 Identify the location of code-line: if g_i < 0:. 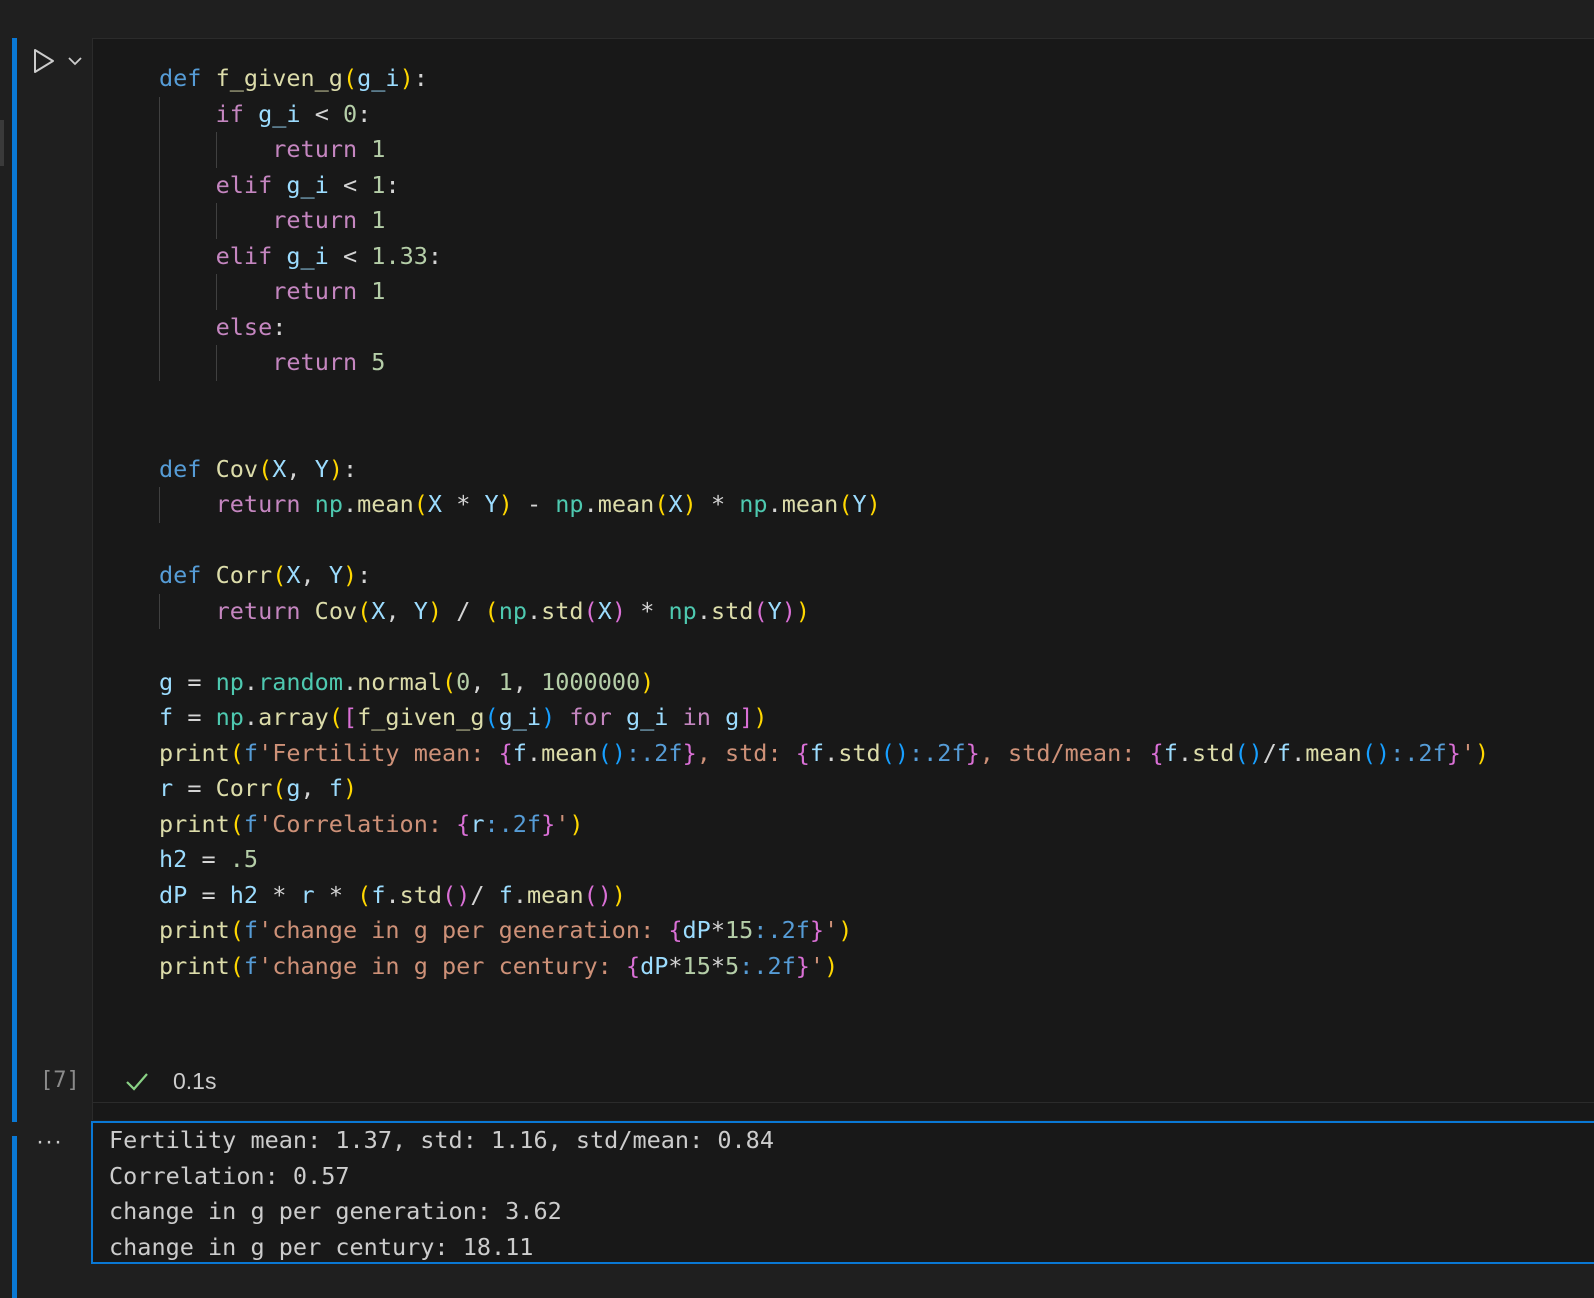
(869, 114).